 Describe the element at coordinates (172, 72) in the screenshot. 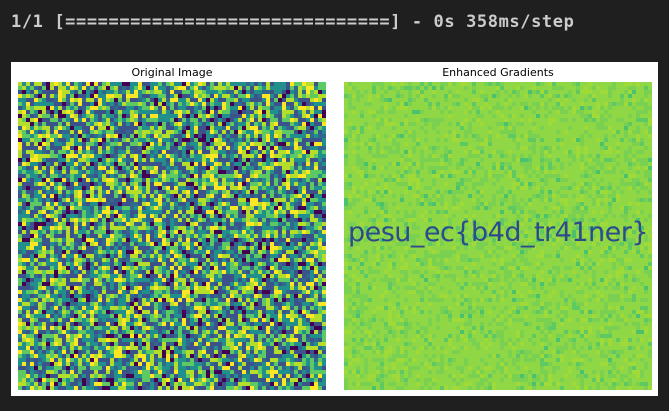

I see `original-image-title: Original Image` at that location.